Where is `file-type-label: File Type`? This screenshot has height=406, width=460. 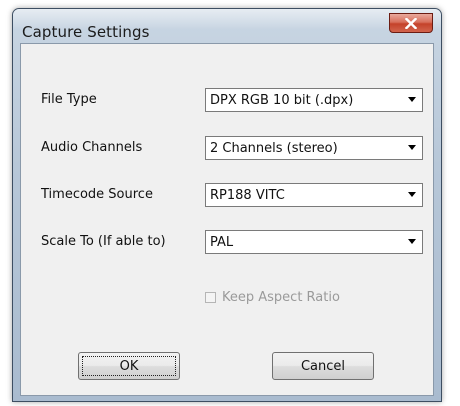
file-type-label: File Type is located at coordinates (69, 99).